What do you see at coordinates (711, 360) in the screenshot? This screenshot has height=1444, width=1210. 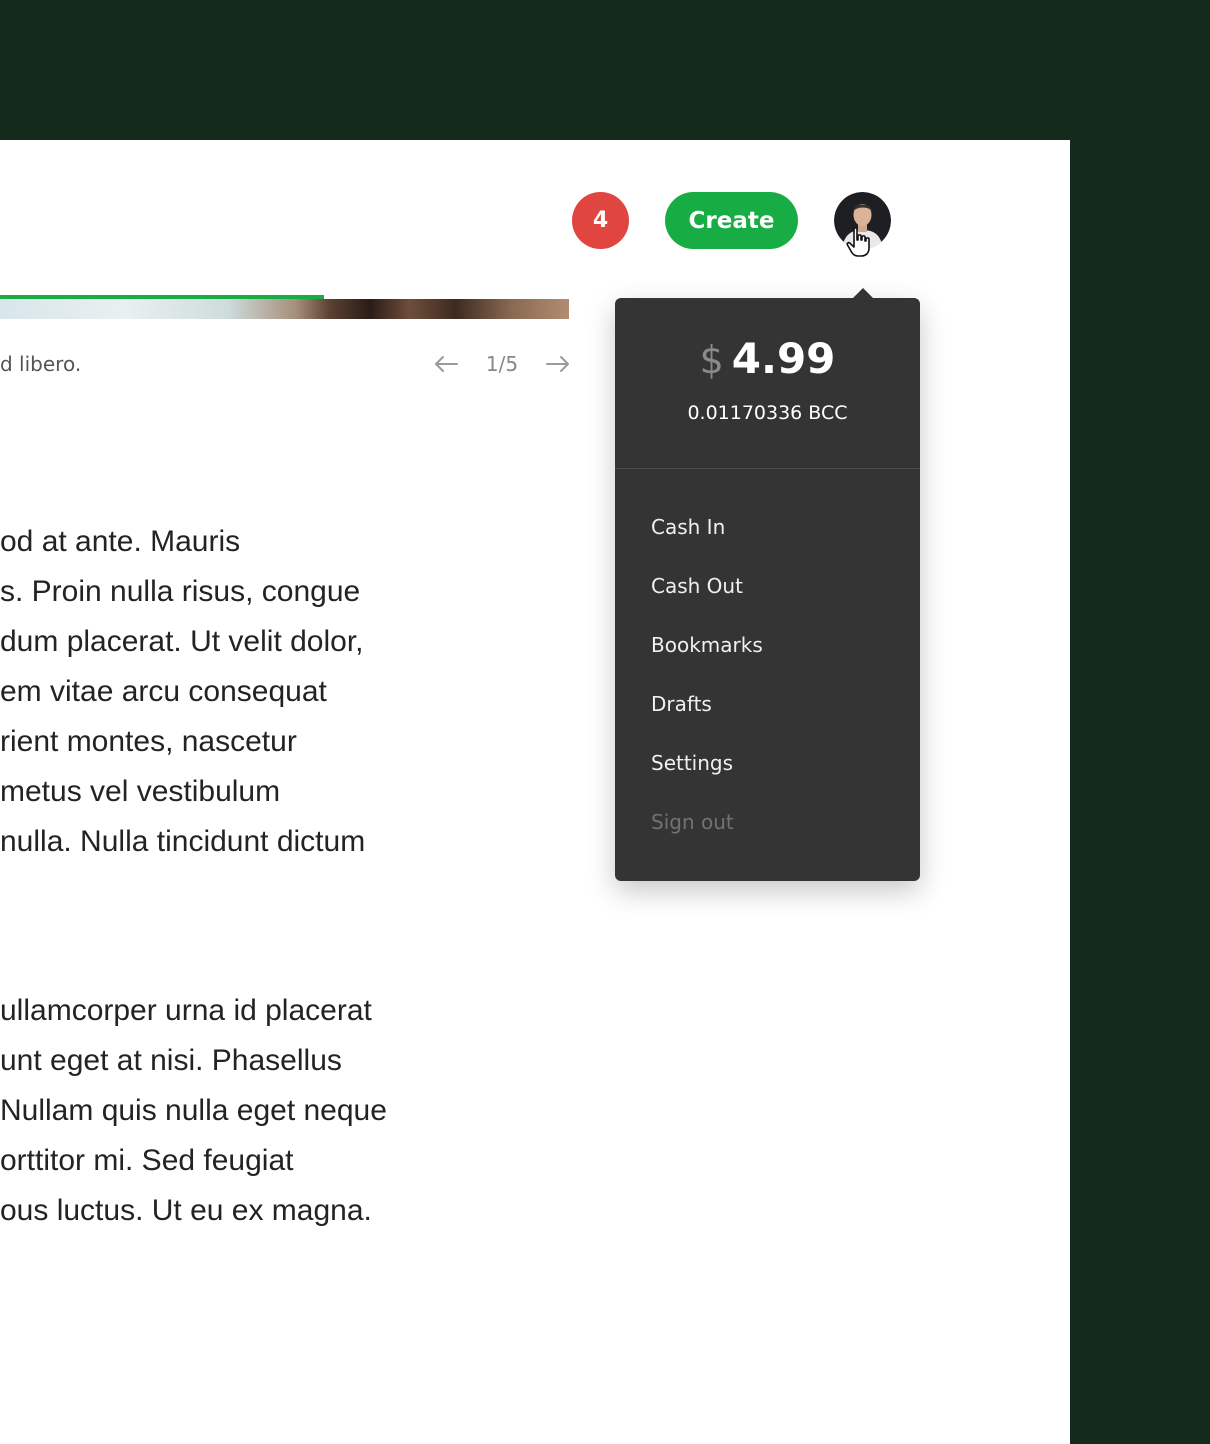 I see `currency-symbol: $` at bounding box center [711, 360].